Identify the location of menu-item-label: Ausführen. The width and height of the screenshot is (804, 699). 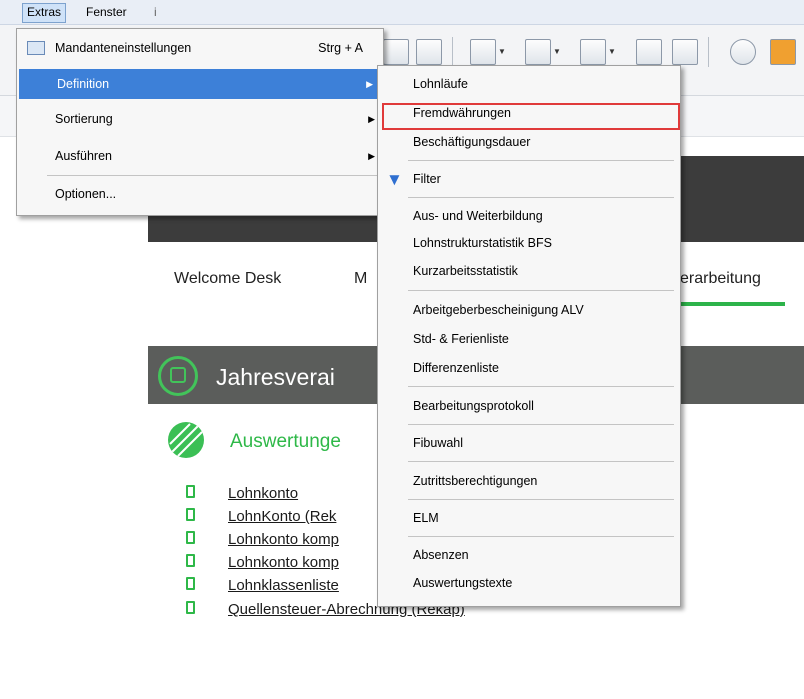
(83, 156).